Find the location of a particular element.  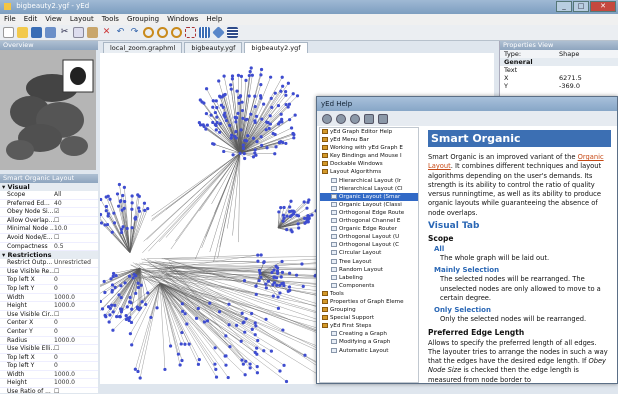

menu-help: Help is located at coordinates (214, 19).